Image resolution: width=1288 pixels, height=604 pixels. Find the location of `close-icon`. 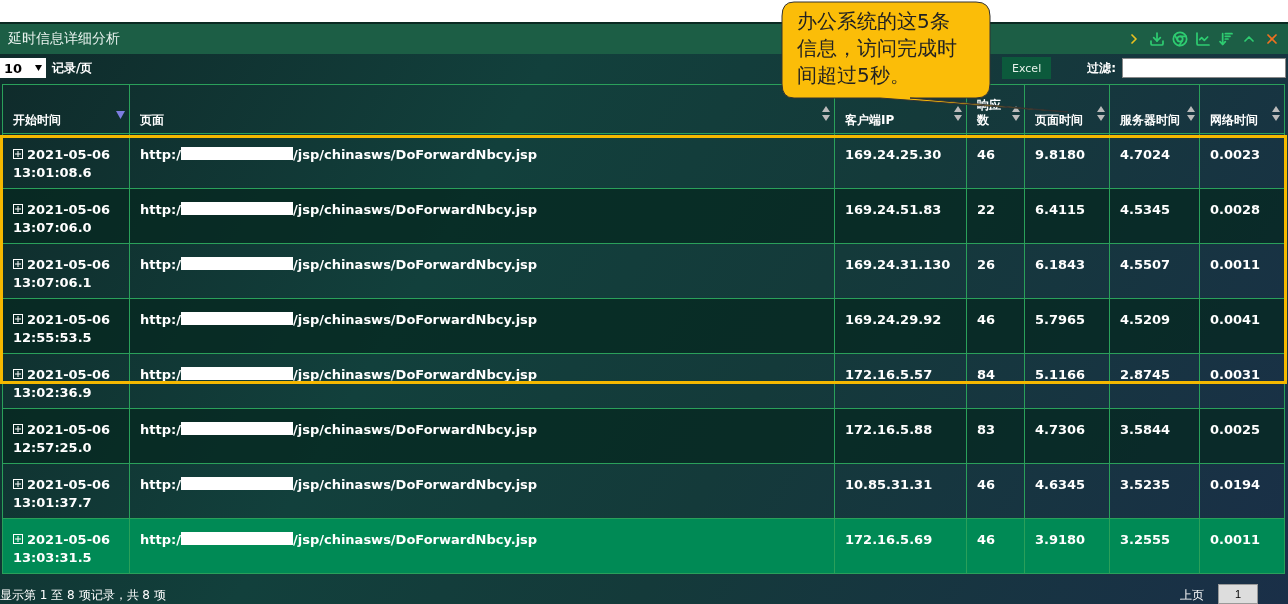

close-icon is located at coordinates (1272, 39).